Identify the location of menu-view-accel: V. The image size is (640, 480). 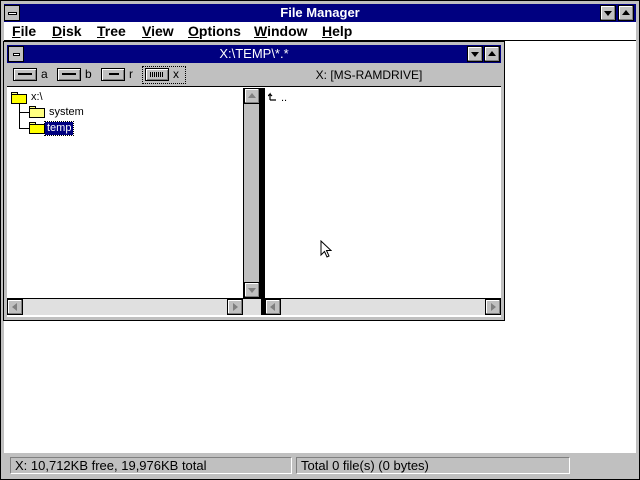
(147, 31).